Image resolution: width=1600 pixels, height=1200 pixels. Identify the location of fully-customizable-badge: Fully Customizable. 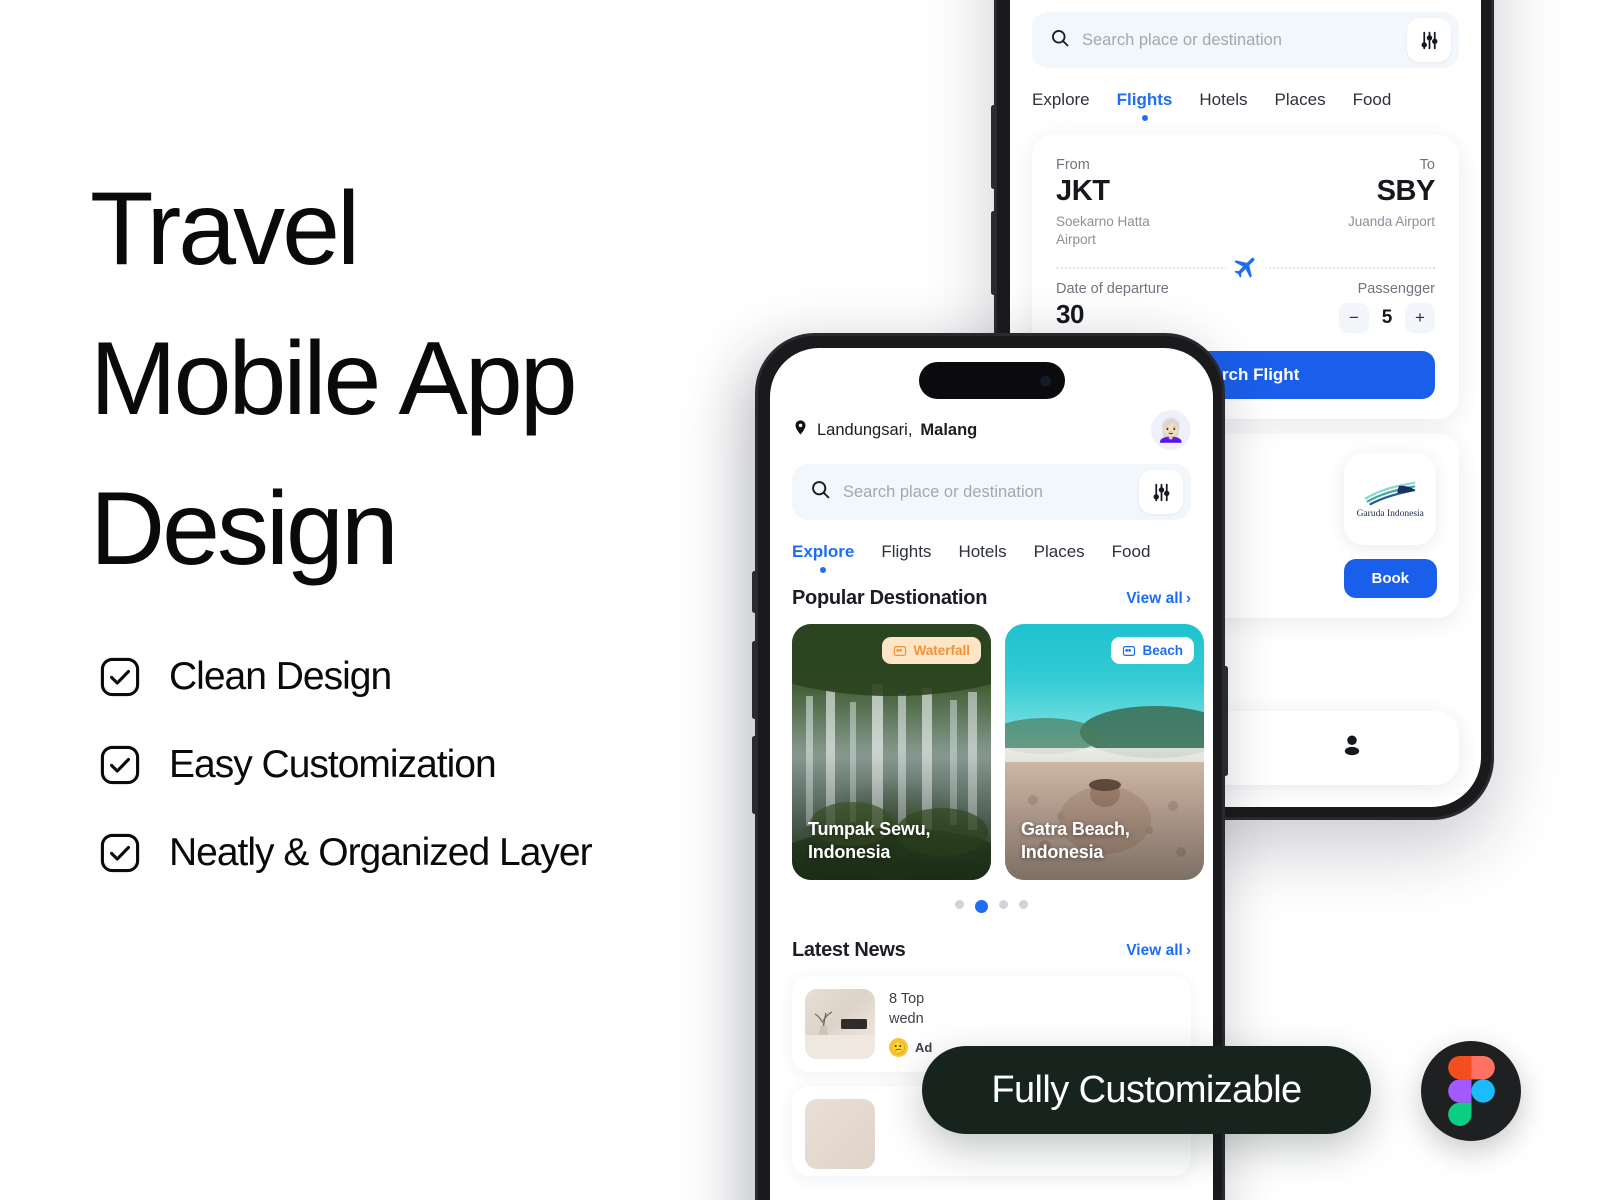
(1146, 1090).